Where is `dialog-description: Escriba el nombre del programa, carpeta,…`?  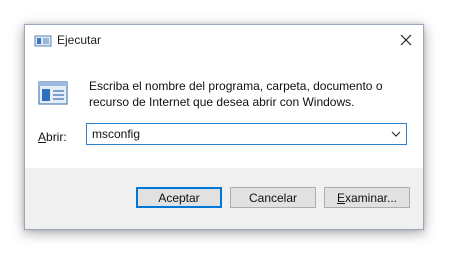
dialog-description: Escriba el nombre del programa, carpeta,… is located at coordinates (236, 94).